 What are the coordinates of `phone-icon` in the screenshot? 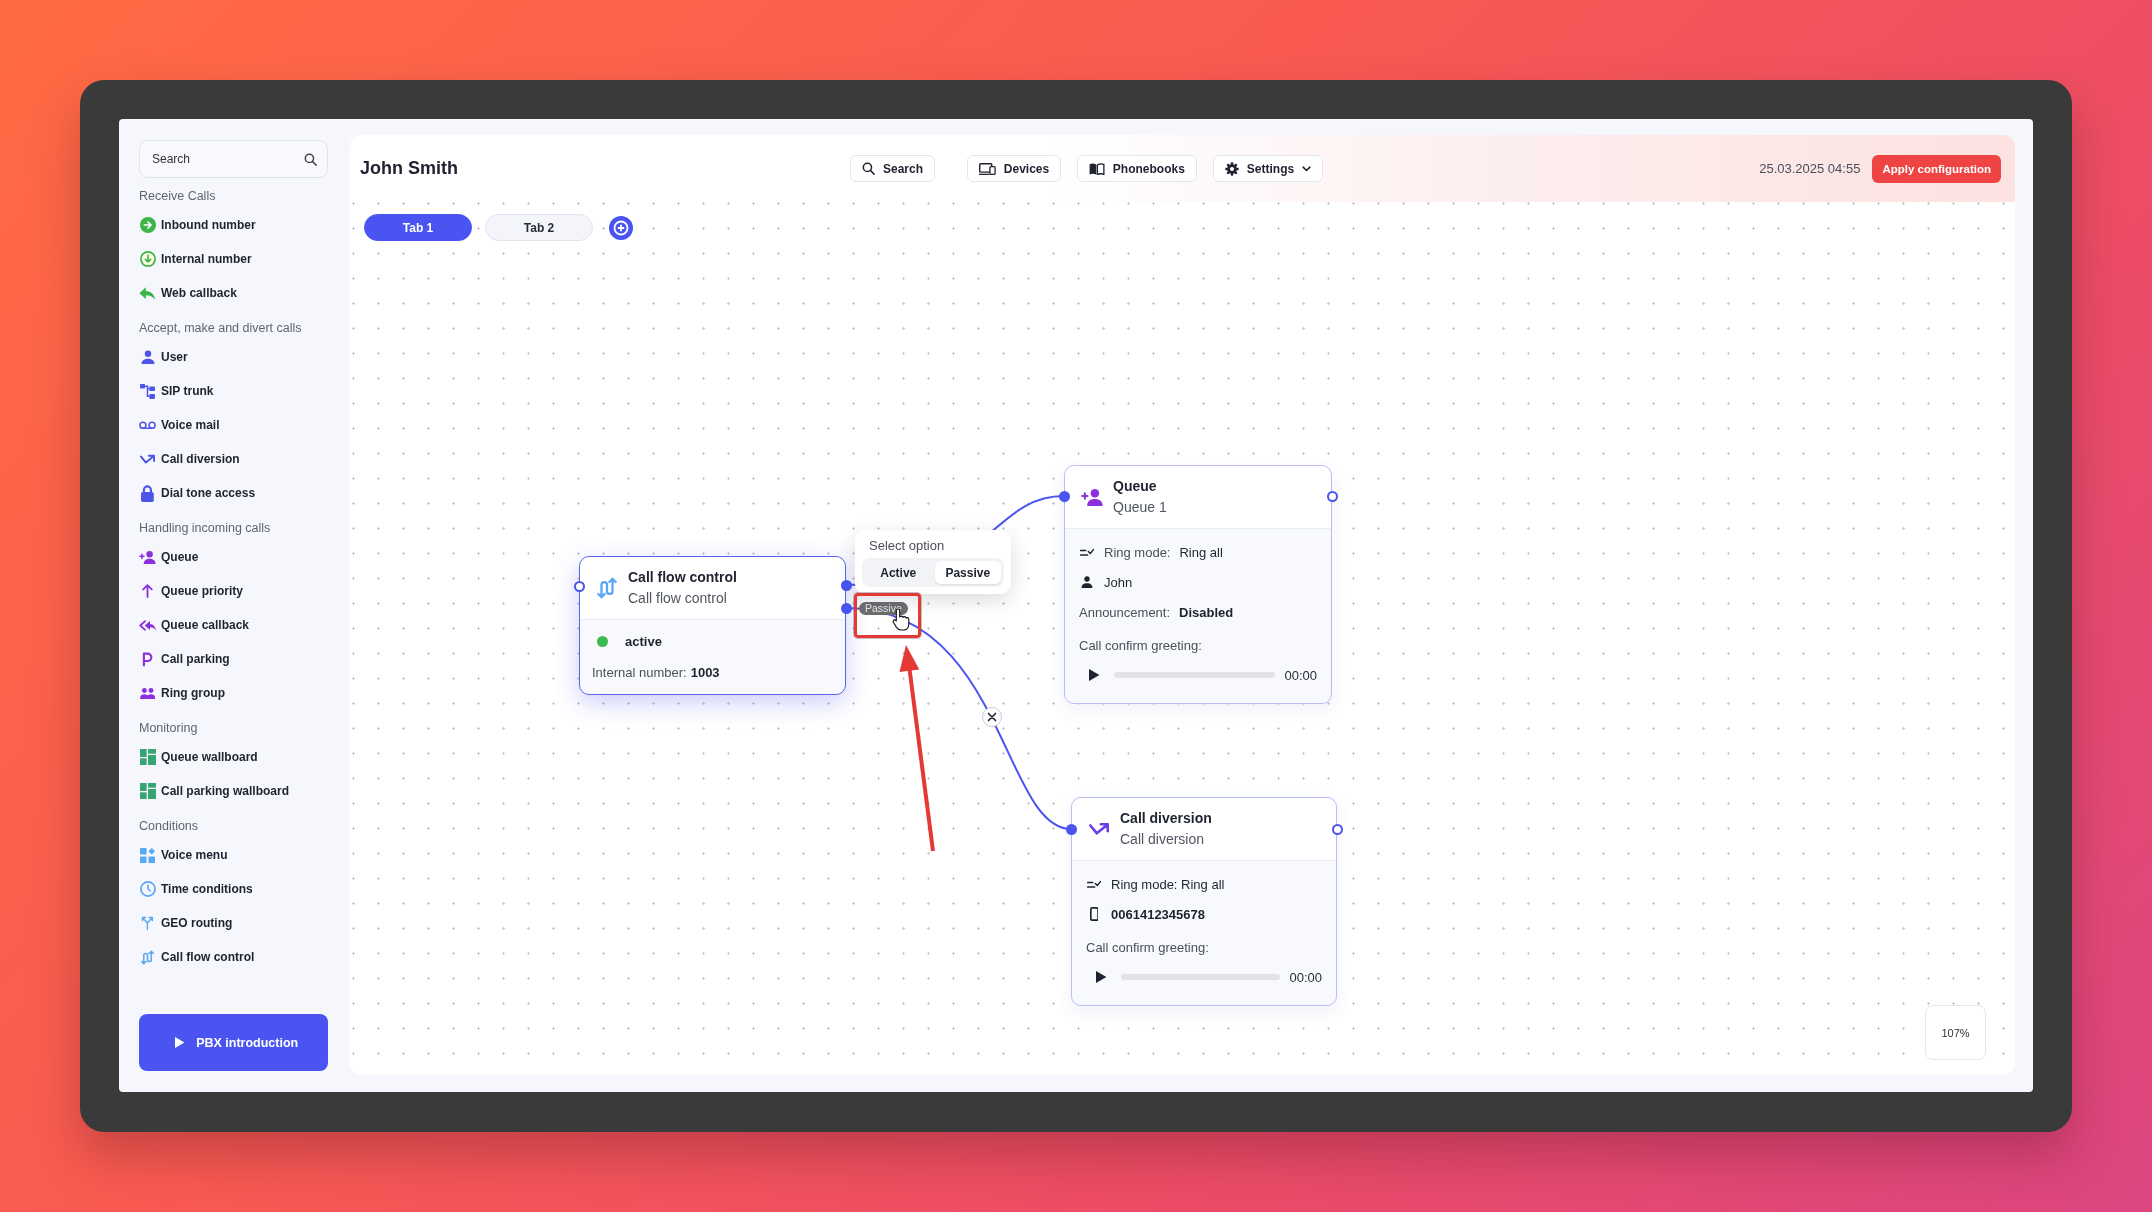 It's located at (1094, 914).